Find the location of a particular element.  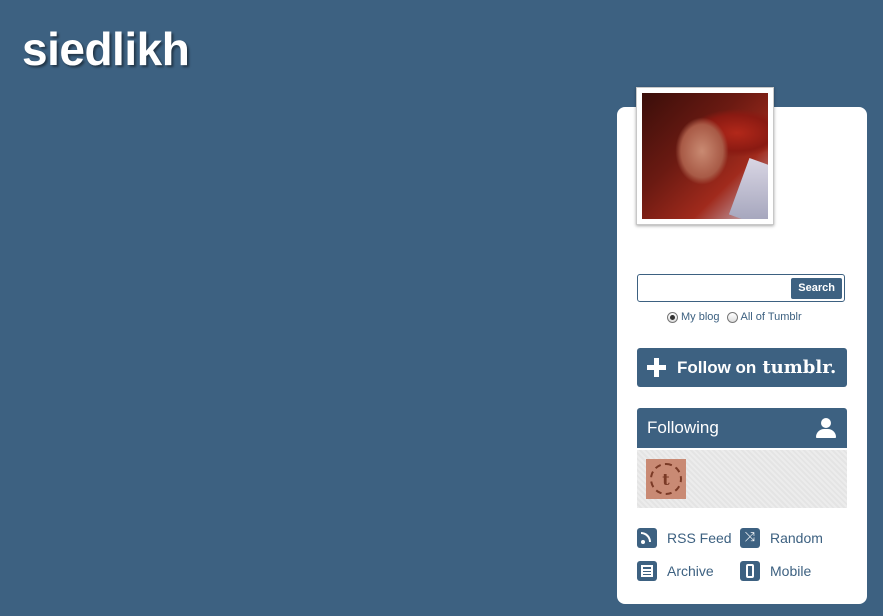

mobile-link: Mobile is located at coordinates (775, 571).